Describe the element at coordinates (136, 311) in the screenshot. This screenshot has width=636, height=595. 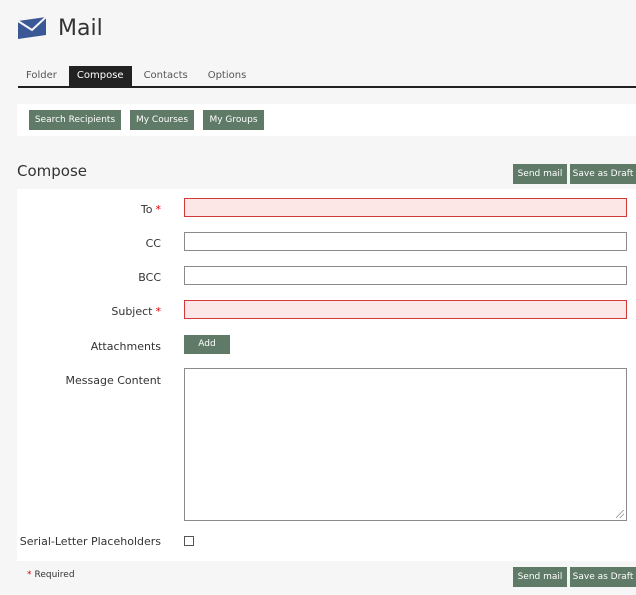
I see `subject-label: Subject *` at that location.